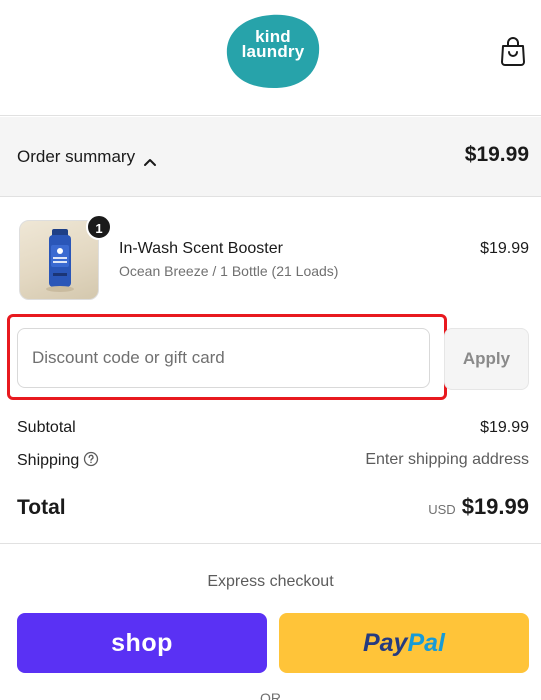  What do you see at coordinates (270, 581) in the screenshot?
I see `express-checkout-title: Express checkout` at bounding box center [270, 581].